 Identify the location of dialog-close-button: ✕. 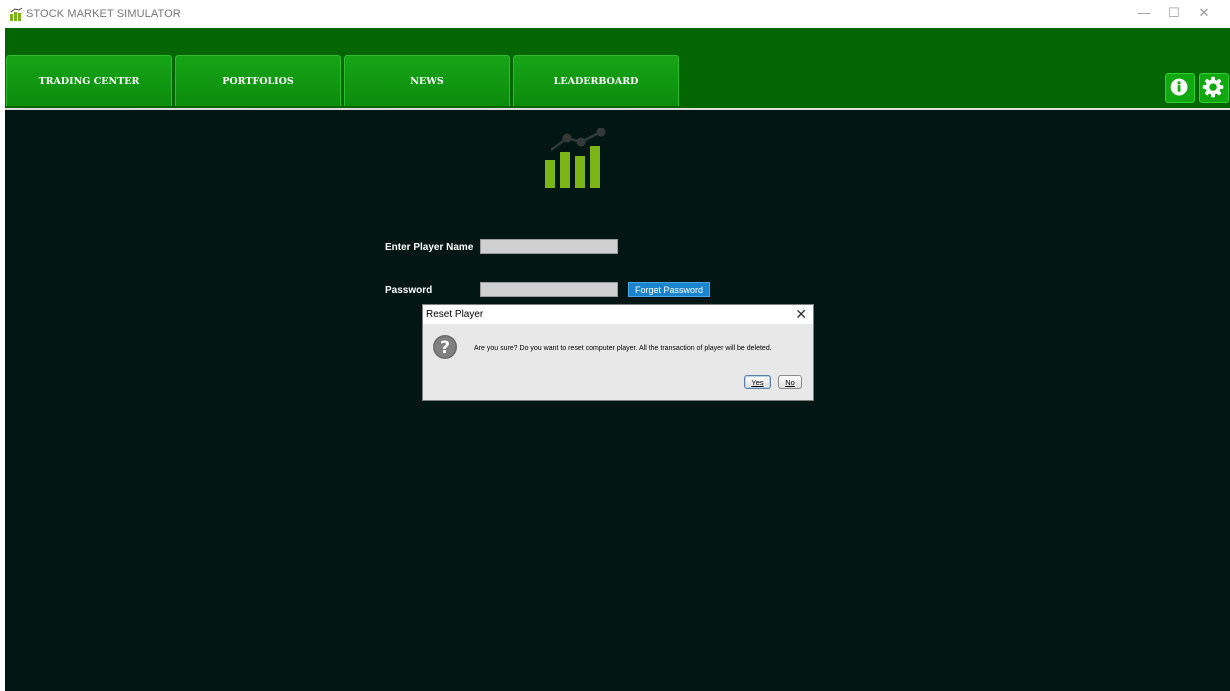
(801, 314).